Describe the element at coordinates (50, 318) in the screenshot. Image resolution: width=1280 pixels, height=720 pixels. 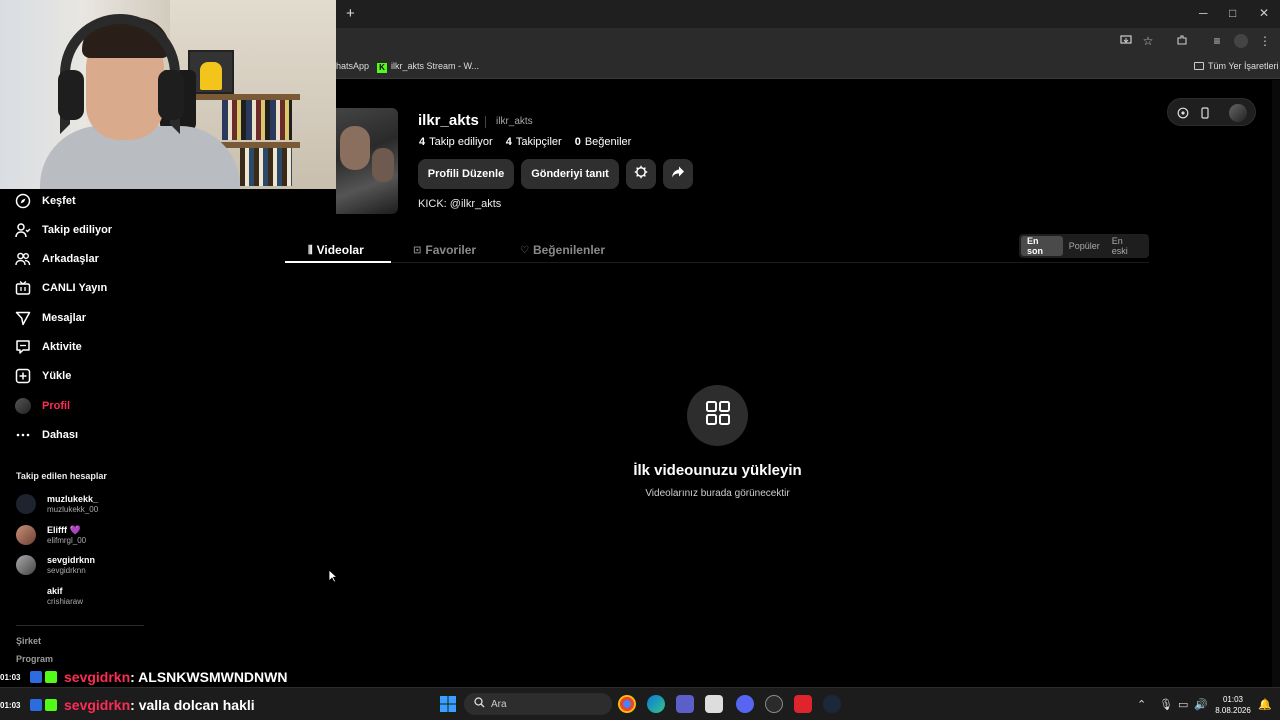
I see `sidebar-item-messages: Mesajlar` at that location.